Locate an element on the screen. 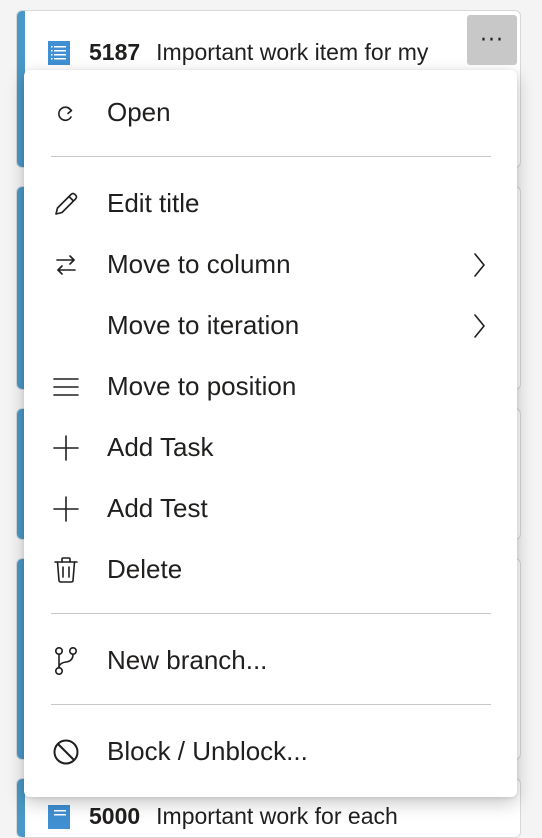 Image resolution: width=542 pixels, height=838 pixels. menu-item-open: Open is located at coordinates (270, 112).